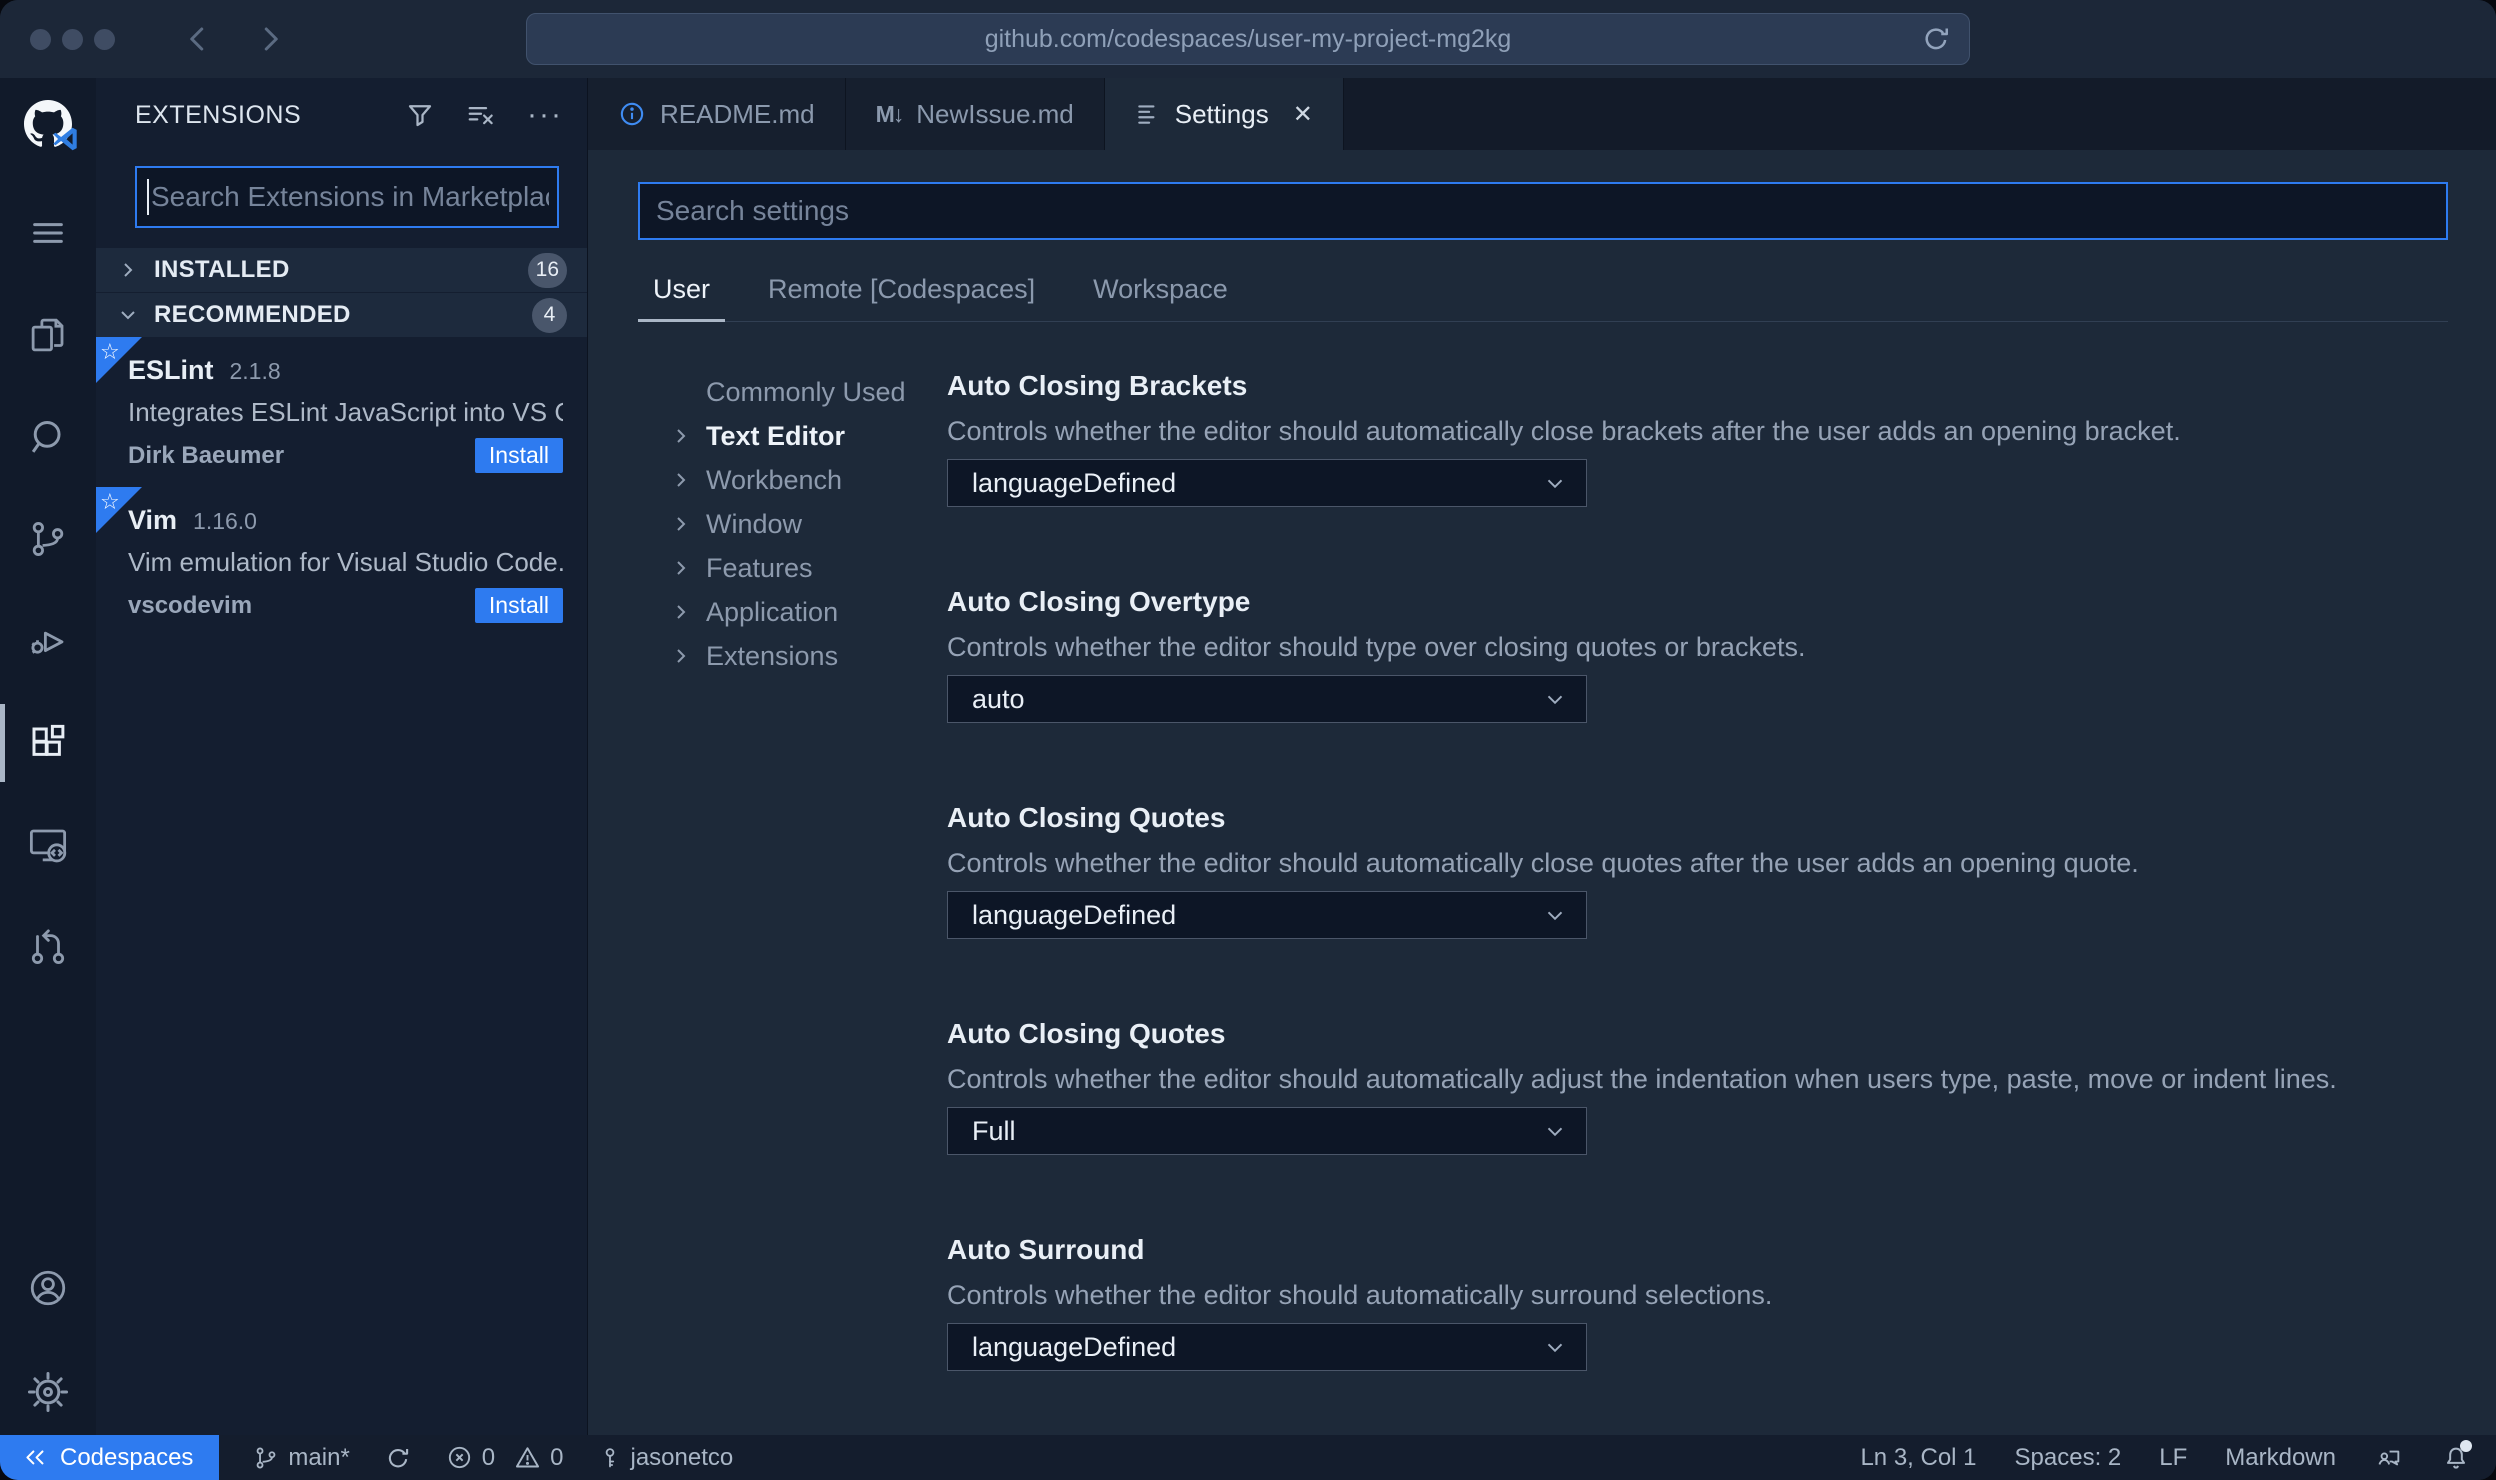  I want to click on tab-settings: Settings ✕, so click(1224, 114).